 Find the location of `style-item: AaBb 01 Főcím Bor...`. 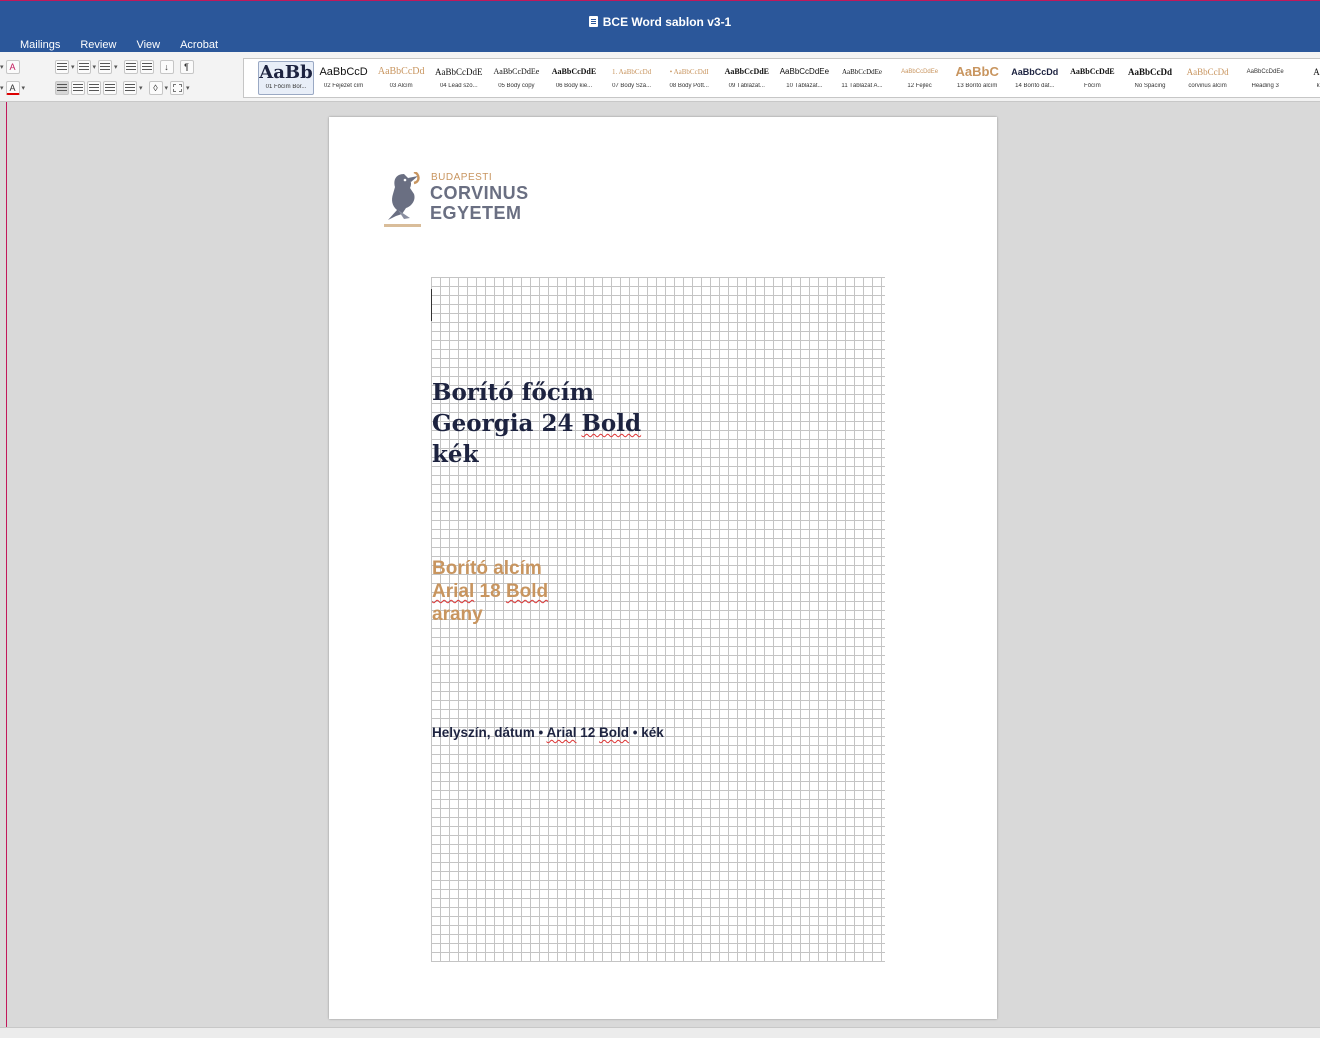

style-item: AaBb 01 Főcím Bor... is located at coordinates (286, 78).